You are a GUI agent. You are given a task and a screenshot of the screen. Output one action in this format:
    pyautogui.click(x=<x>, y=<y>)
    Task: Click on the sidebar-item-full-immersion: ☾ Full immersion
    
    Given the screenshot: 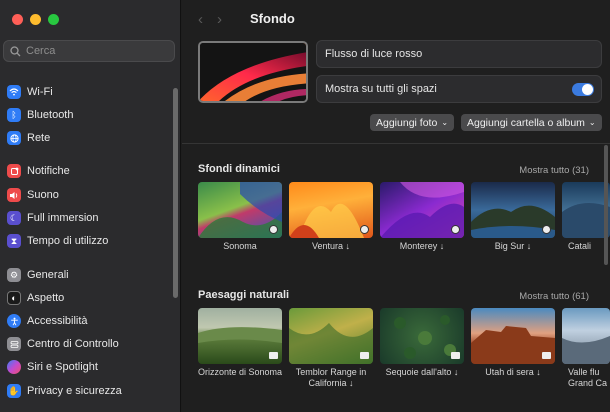 What is the action you would take?
    pyautogui.click(x=53, y=218)
    